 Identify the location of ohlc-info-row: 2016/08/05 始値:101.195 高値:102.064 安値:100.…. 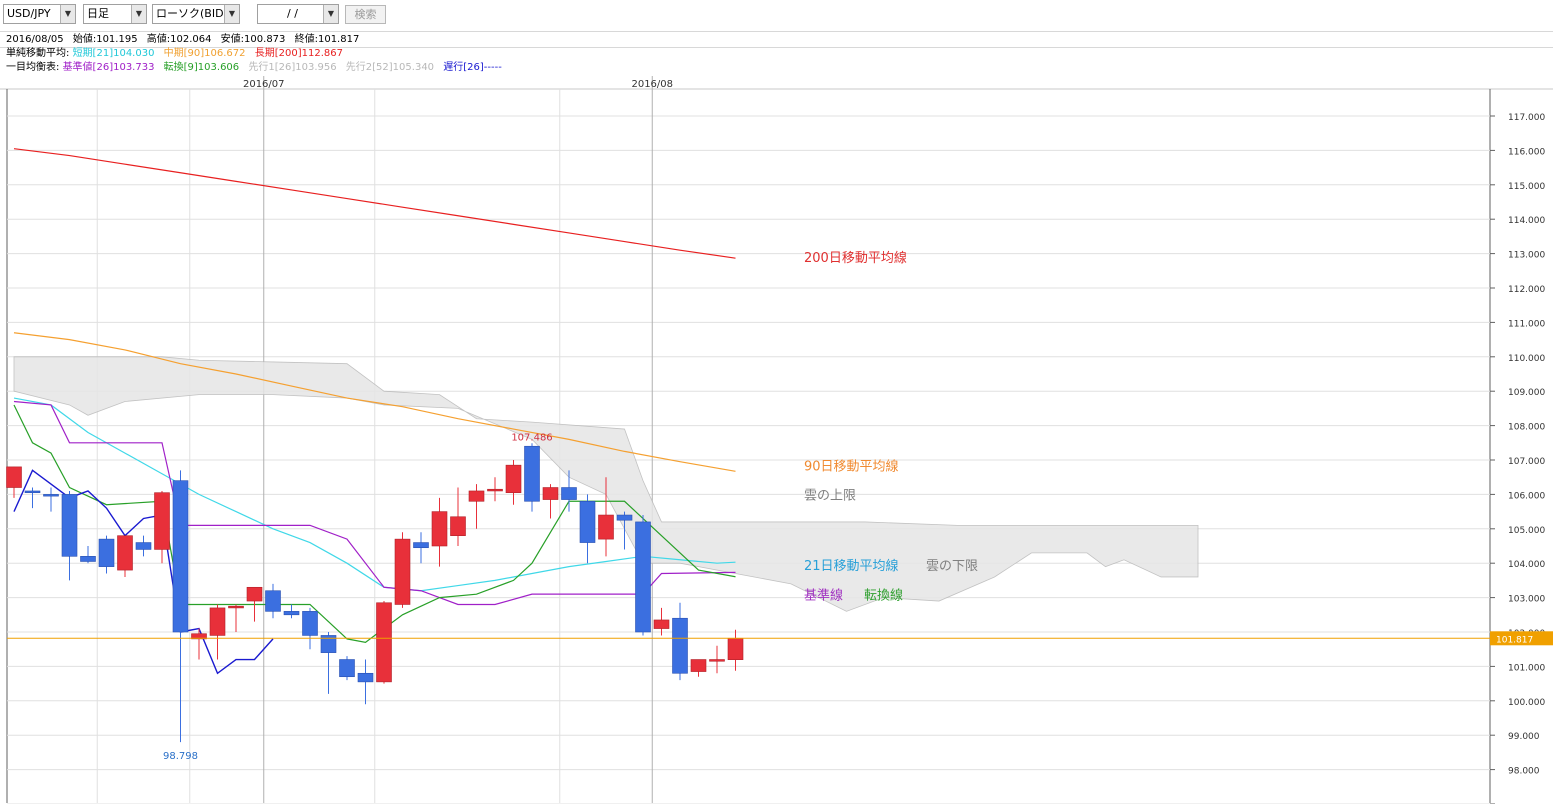
(185, 40).